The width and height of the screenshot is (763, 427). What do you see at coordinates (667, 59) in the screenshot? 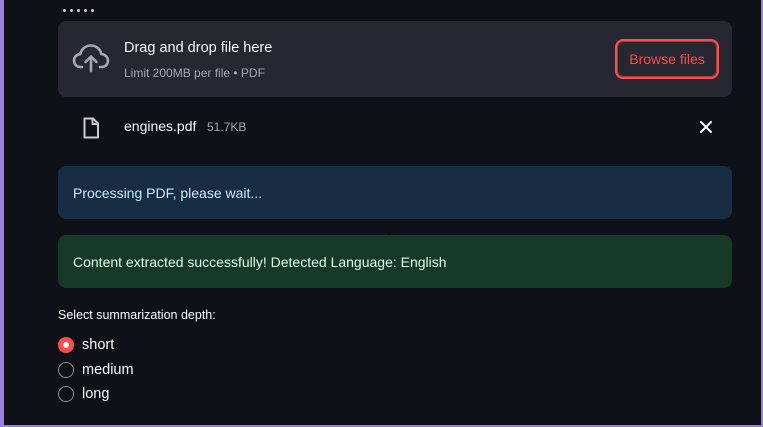
I see `browse-files-button: Browse files` at bounding box center [667, 59].